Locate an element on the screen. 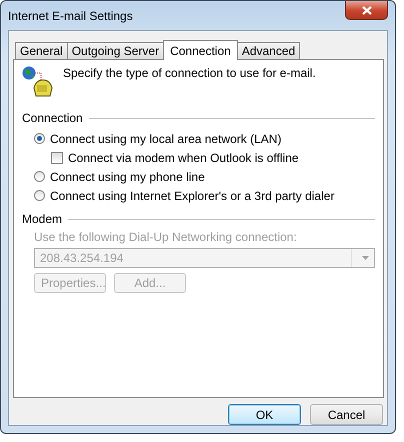 This screenshot has height=442, width=404. tab: General is located at coordinates (41, 50).